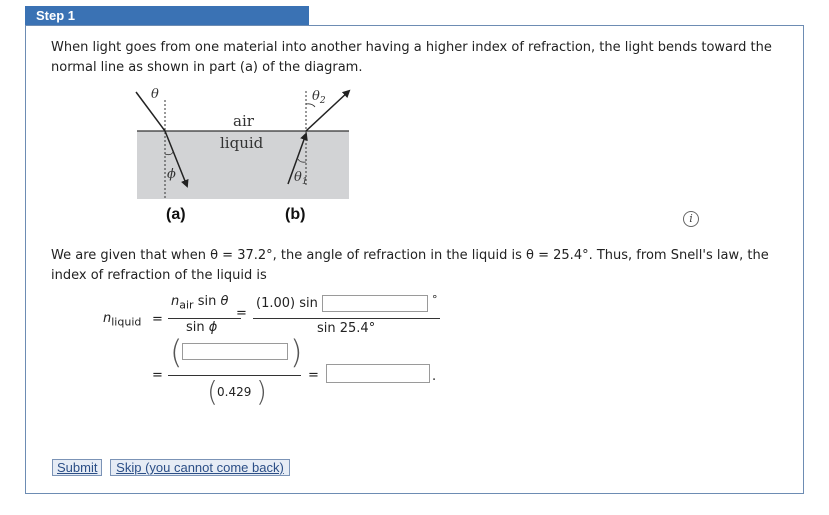  Describe the element at coordinates (157, 375) in the screenshot. I see `equals-sign-3: =` at that location.